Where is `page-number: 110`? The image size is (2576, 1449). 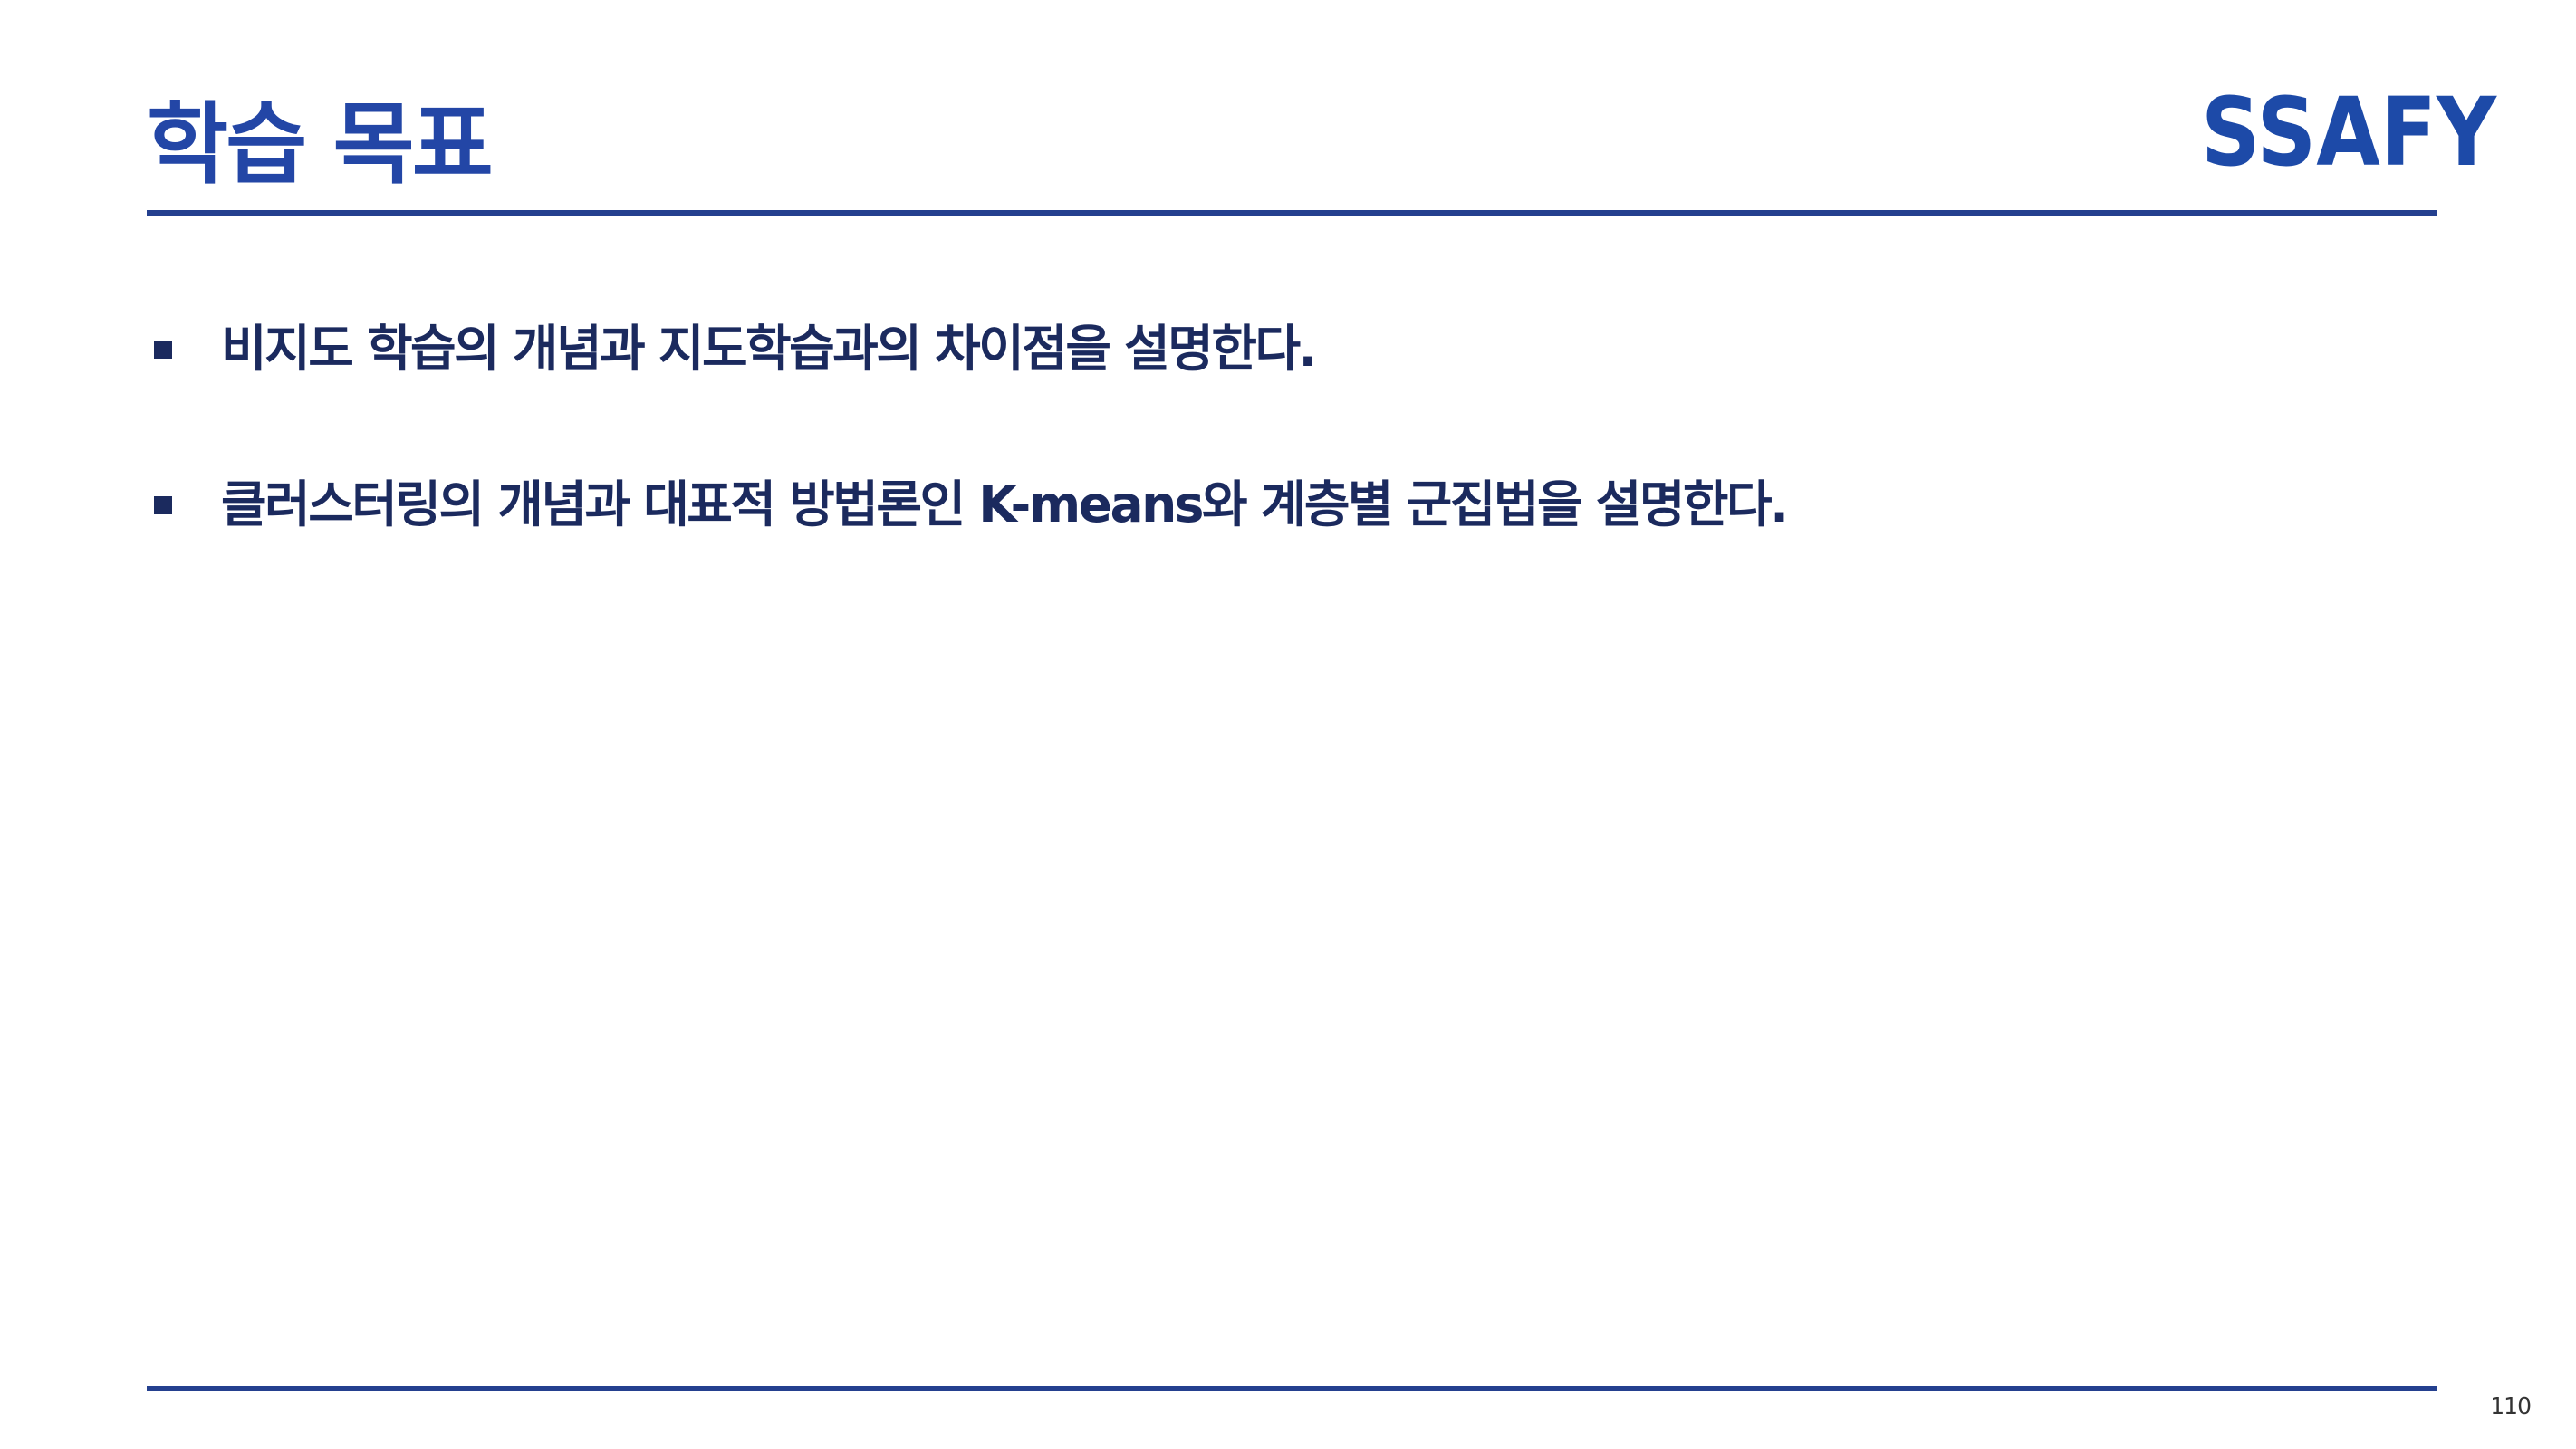
page-number: 110 is located at coordinates (2511, 1406).